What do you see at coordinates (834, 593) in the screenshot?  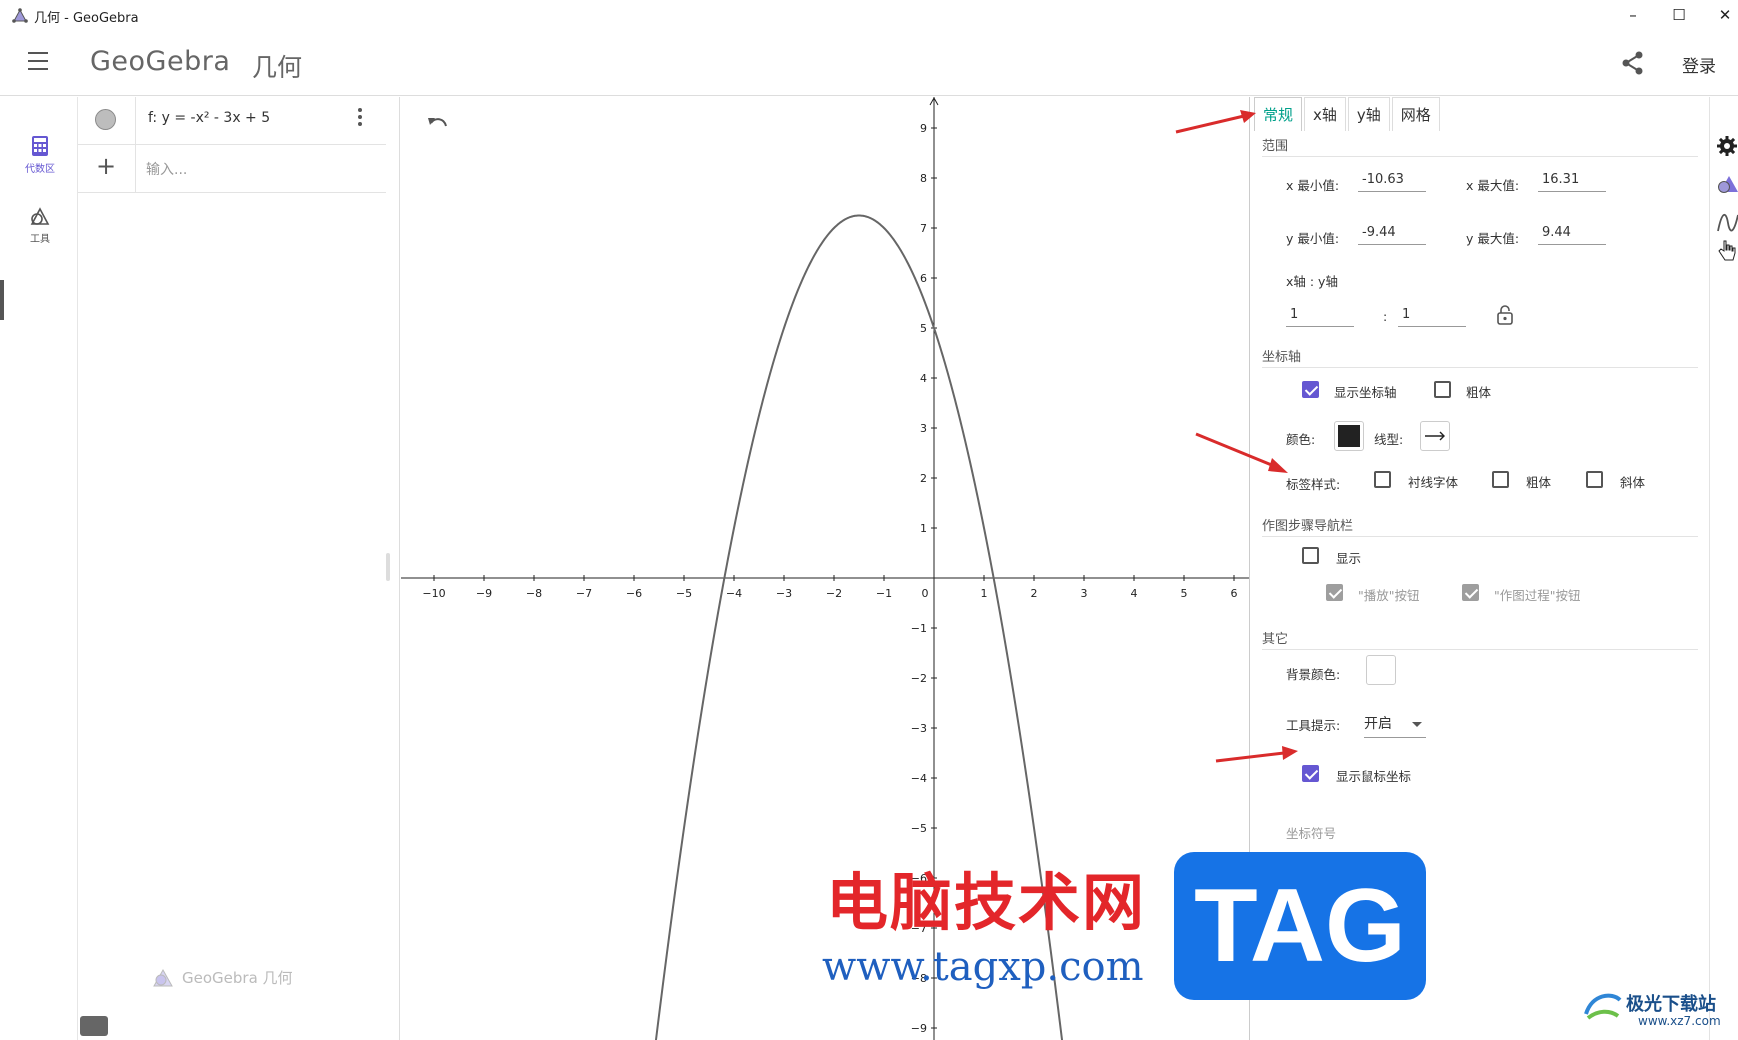 I see `x-tick-label: −2` at bounding box center [834, 593].